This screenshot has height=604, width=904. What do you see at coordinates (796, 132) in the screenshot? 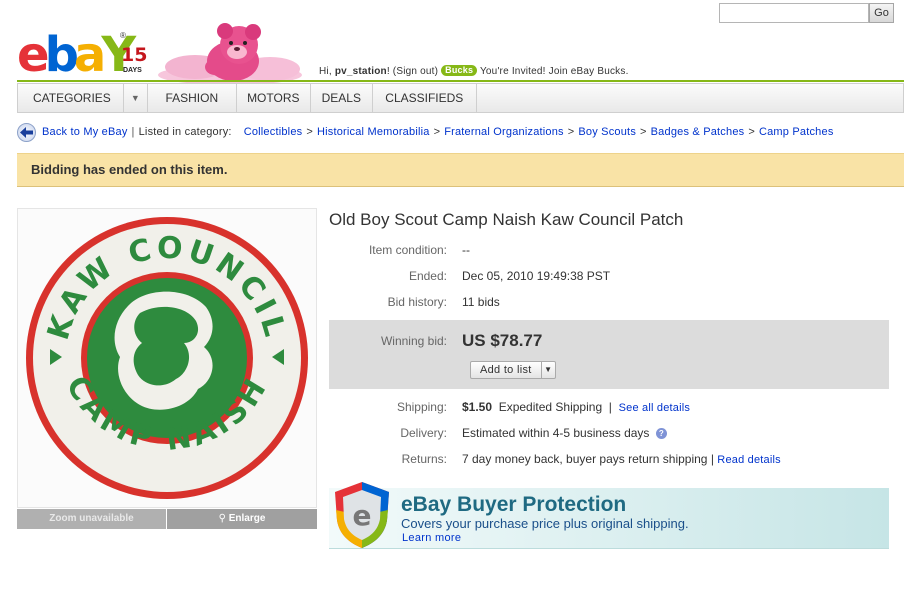
I see `breadcrumb-camp-patches: Camp Patches` at bounding box center [796, 132].